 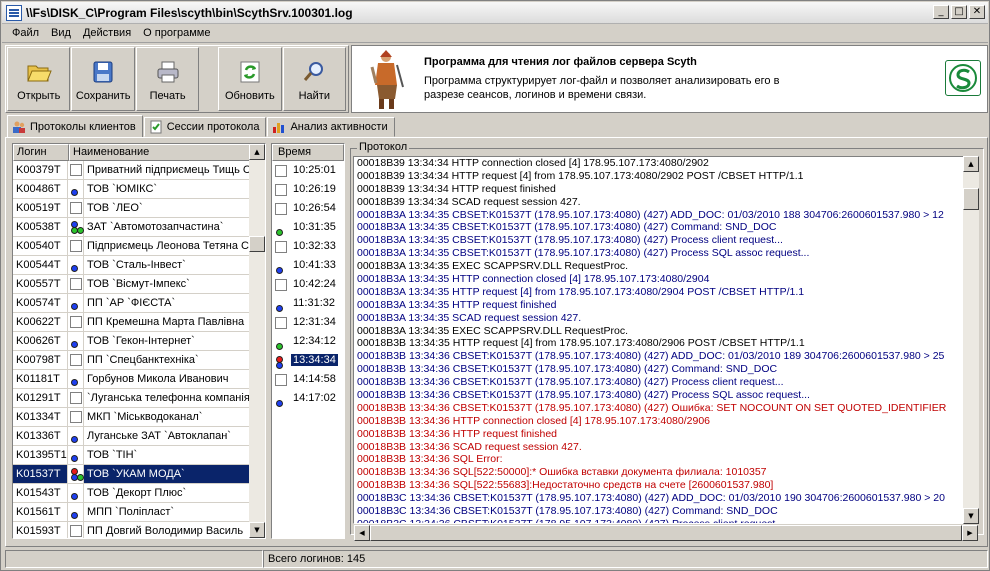 I want to click on client-row: K00540T Підприємець Леонова Тетяна Се, so click(x=139, y=246).